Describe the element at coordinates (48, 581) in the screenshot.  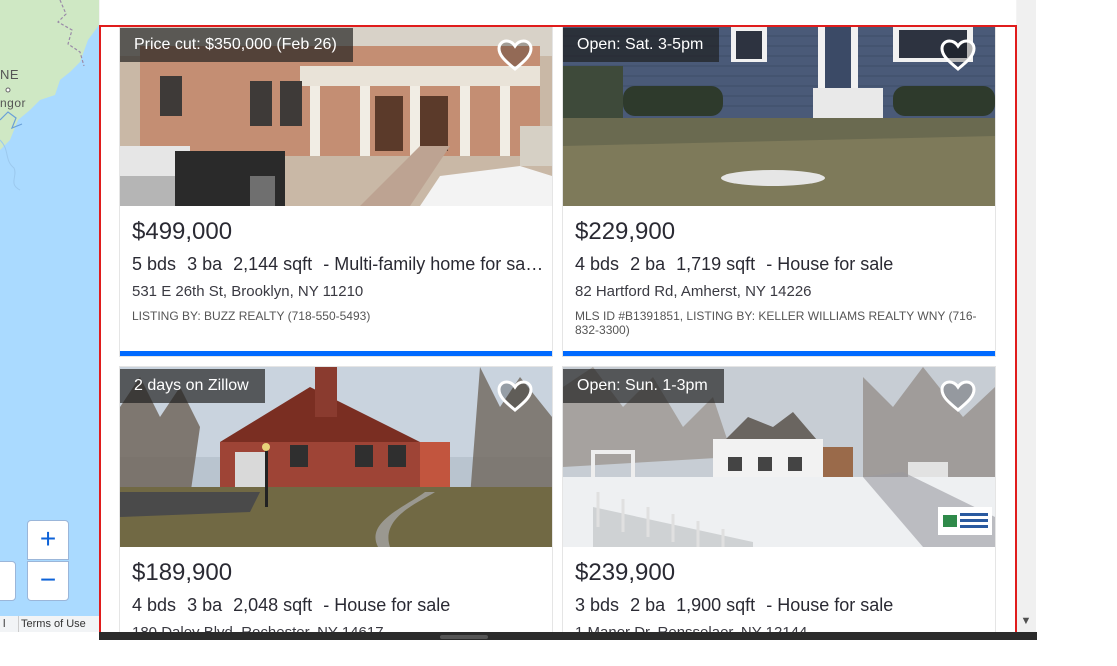
I see `zoom-out-button: −` at that location.